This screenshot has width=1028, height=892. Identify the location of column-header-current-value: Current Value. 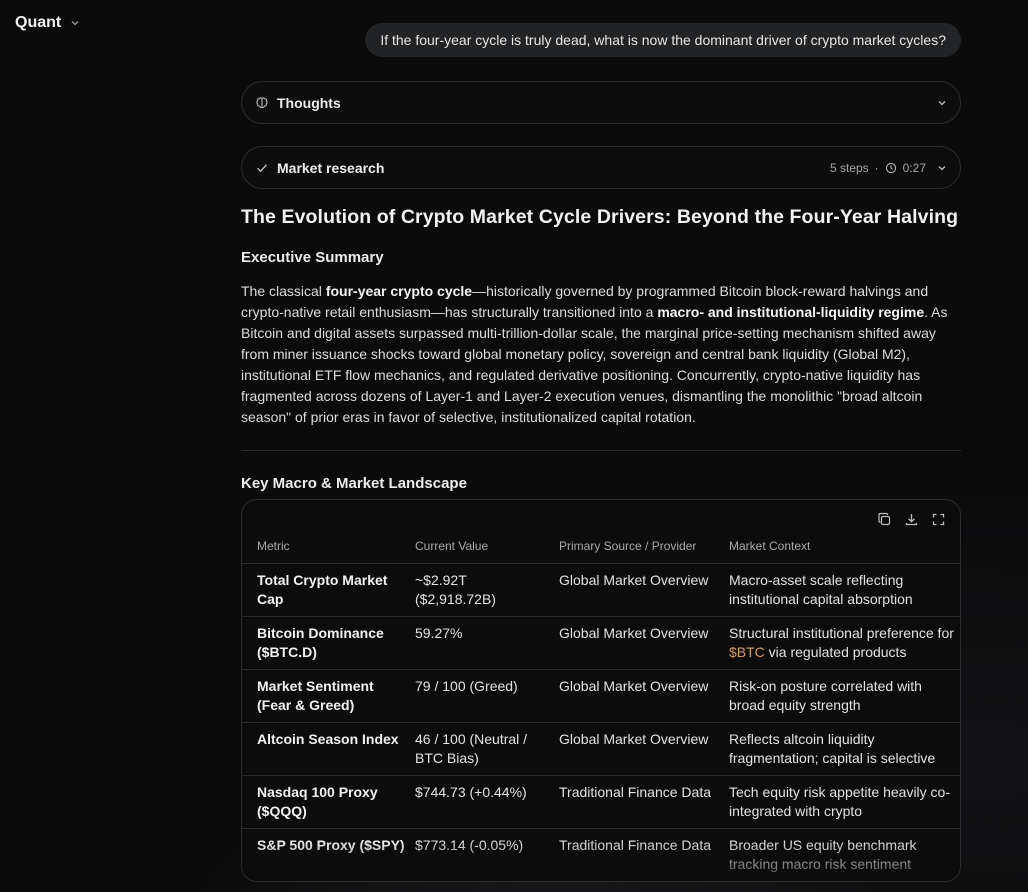
(487, 549).